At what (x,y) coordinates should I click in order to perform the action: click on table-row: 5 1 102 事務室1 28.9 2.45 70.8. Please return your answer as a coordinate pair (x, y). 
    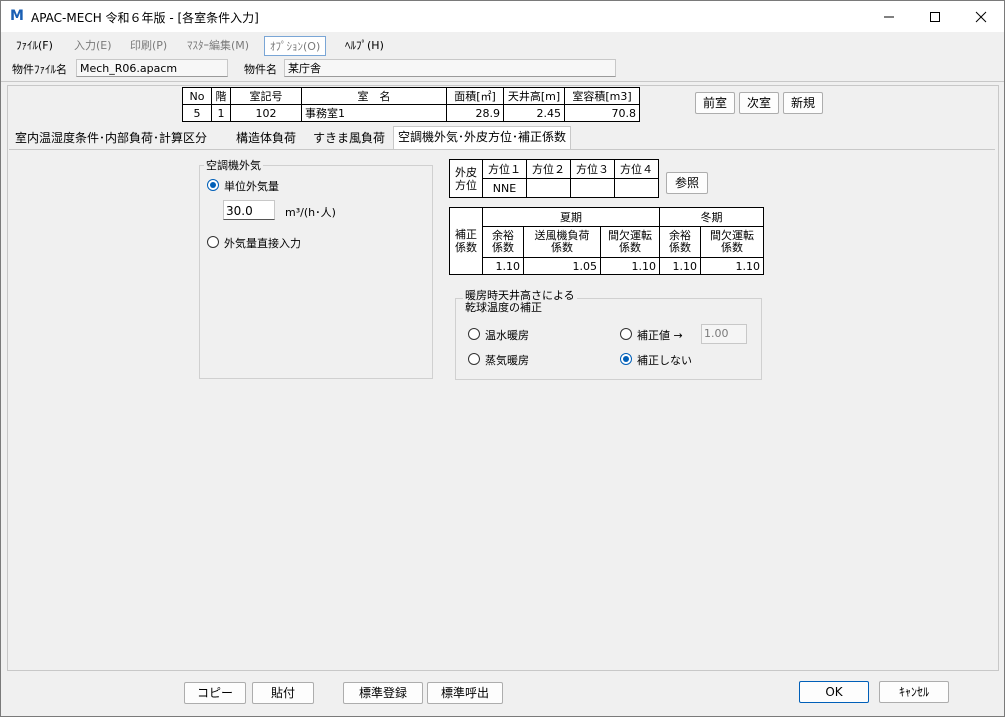
    Looking at the image, I should click on (411, 113).